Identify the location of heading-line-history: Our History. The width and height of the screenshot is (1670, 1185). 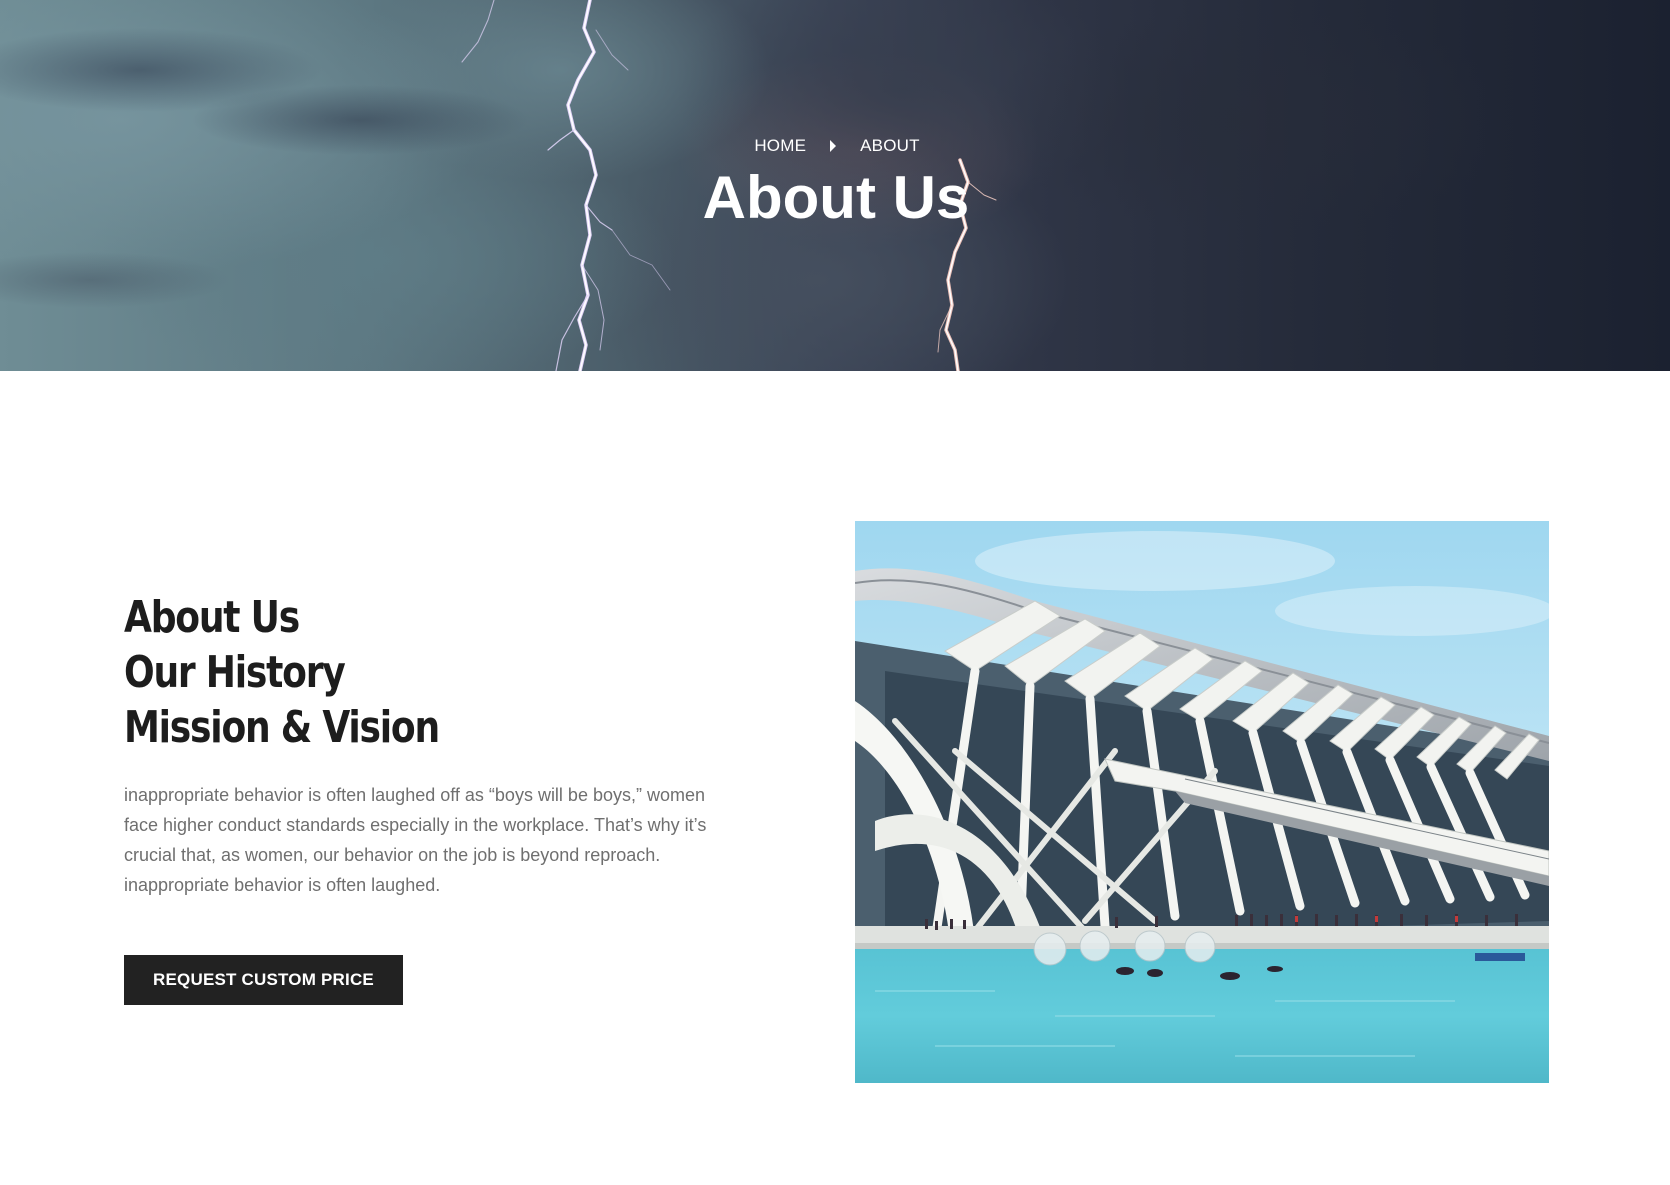
(235, 672).